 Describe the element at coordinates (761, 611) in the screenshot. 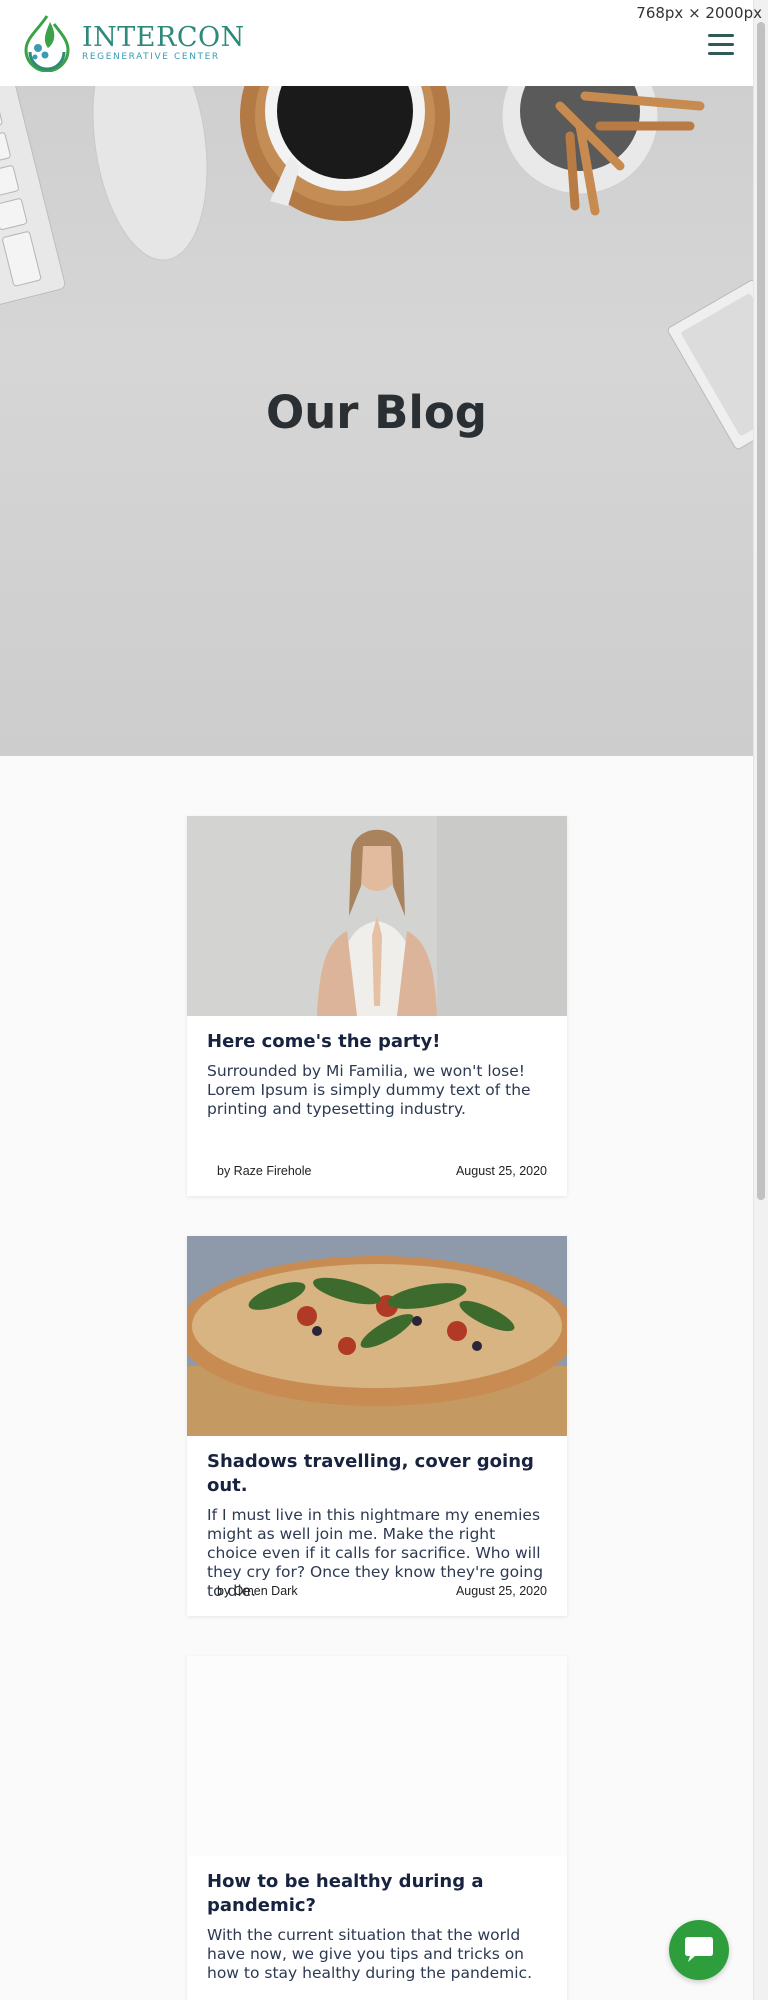

I see `scrollbar-thumb` at that location.